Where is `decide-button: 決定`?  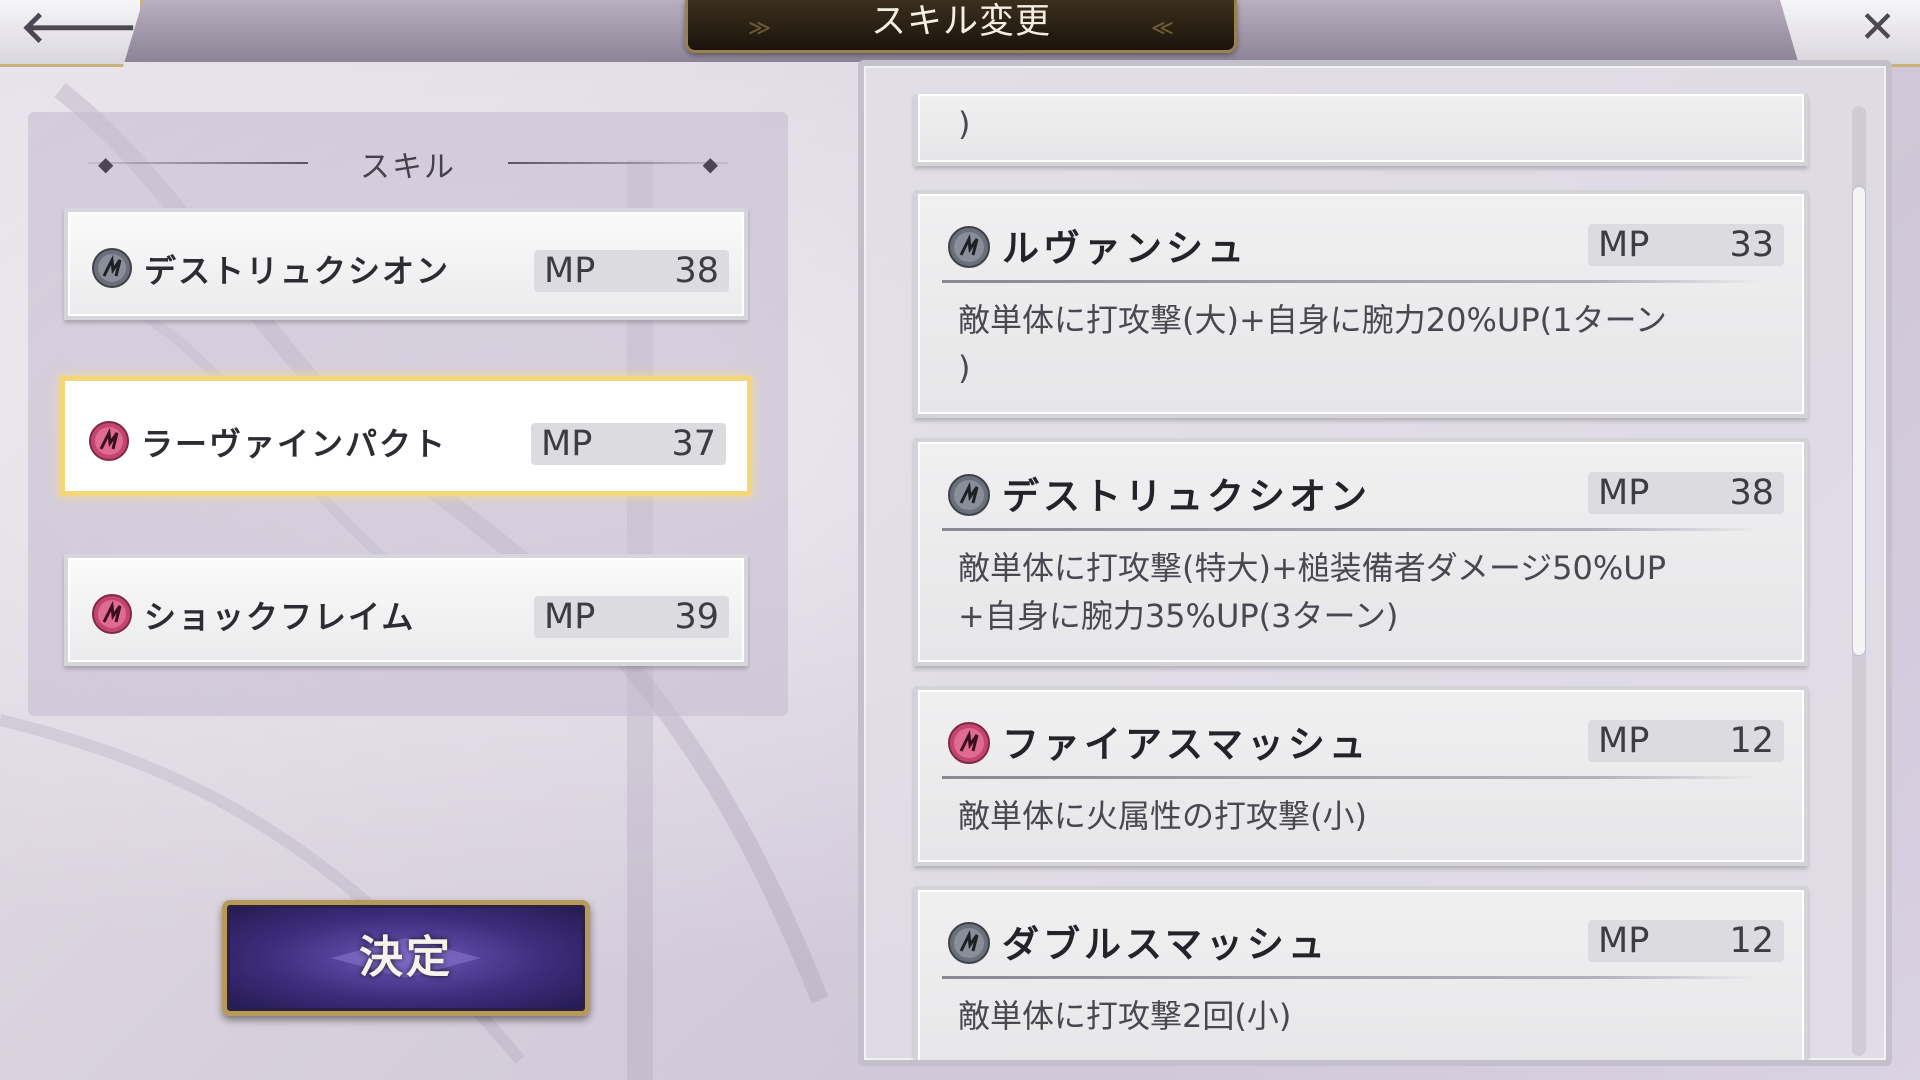 decide-button: 決定 is located at coordinates (406, 958).